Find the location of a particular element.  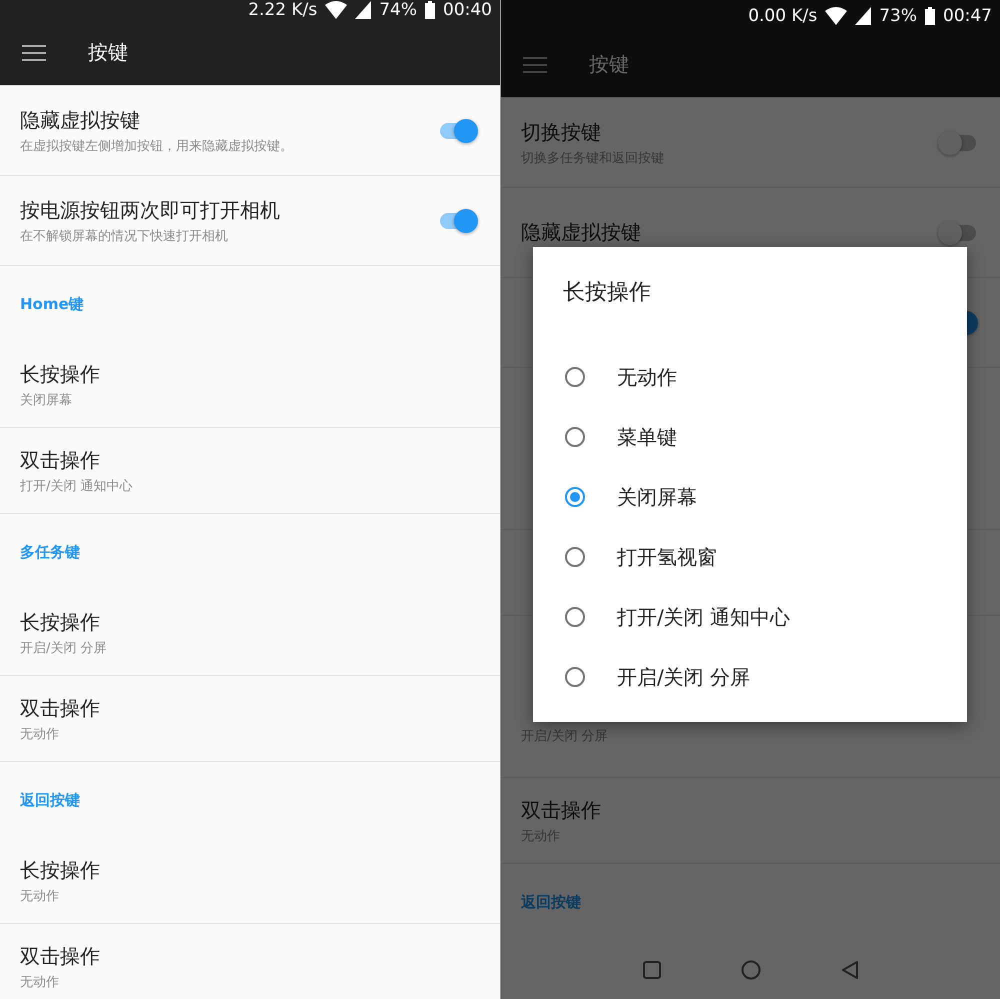

clock: 00:40 is located at coordinates (467, 10).